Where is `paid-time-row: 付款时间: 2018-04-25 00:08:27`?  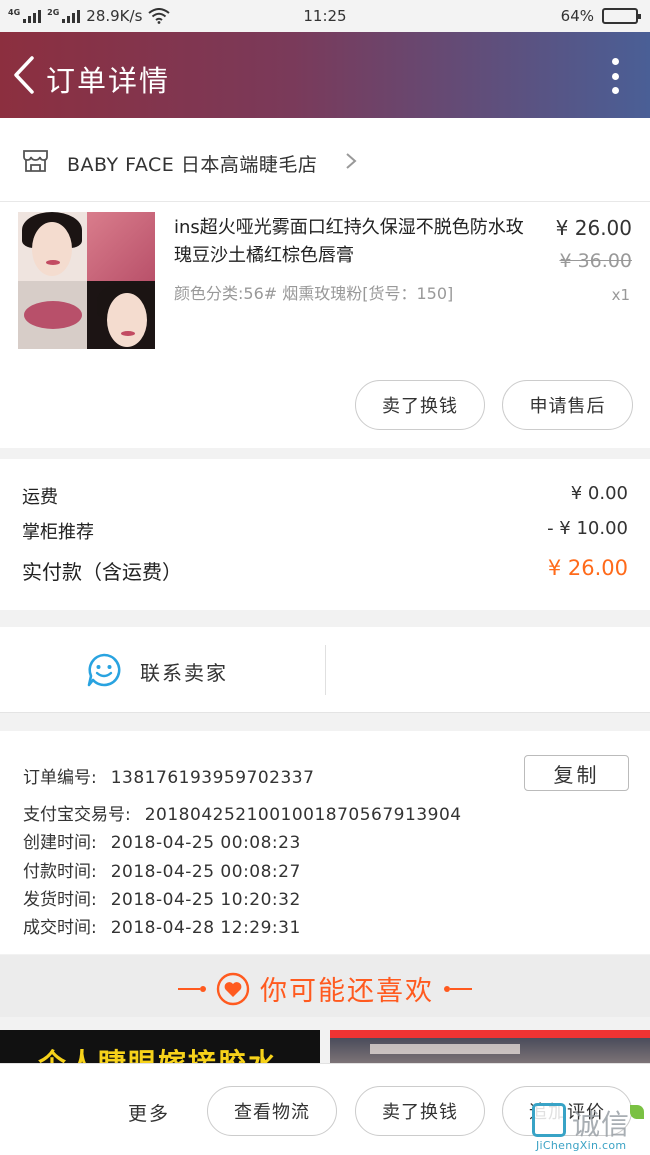 paid-time-row: 付款时间: 2018-04-25 00:08:27 is located at coordinates (162, 869).